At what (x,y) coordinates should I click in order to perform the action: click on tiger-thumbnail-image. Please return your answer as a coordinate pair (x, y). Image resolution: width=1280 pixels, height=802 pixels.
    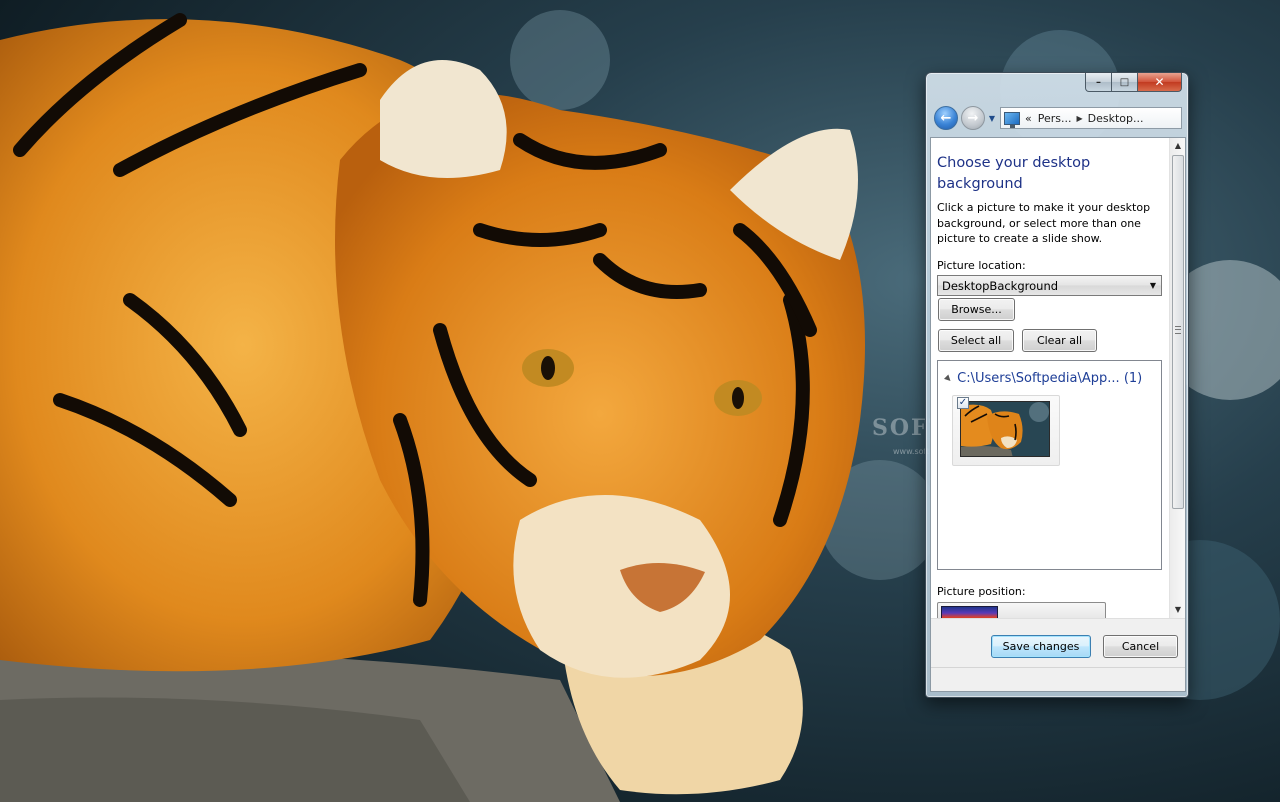
    Looking at the image, I should click on (1005, 429).